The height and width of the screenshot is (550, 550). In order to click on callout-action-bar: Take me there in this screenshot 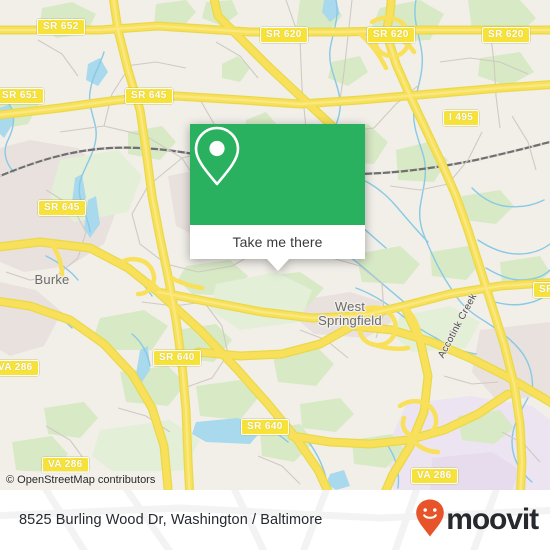, I will do `click(277, 242)`.